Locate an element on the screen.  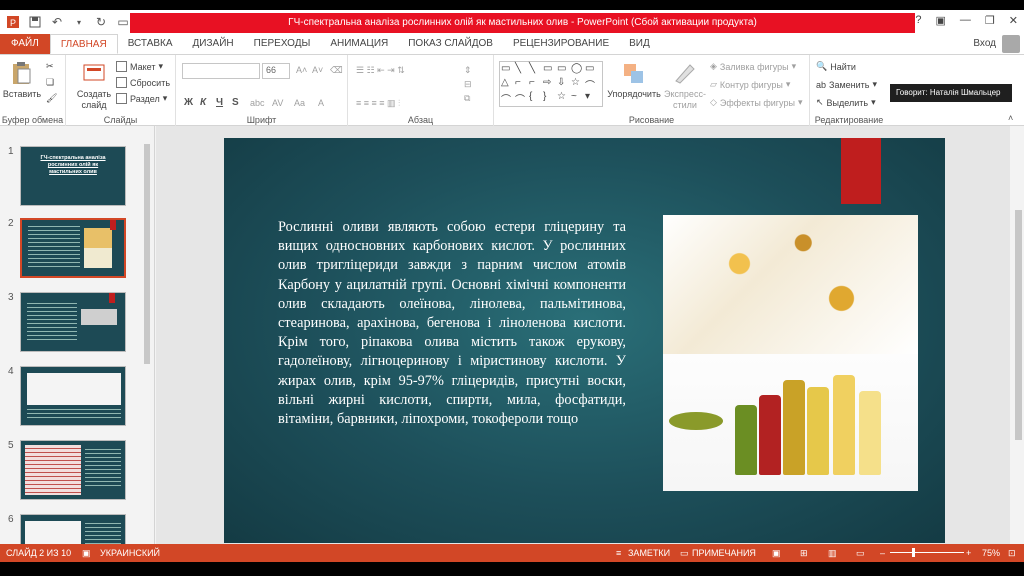
font-size-field: 66 is located at coordinates (276, 71).